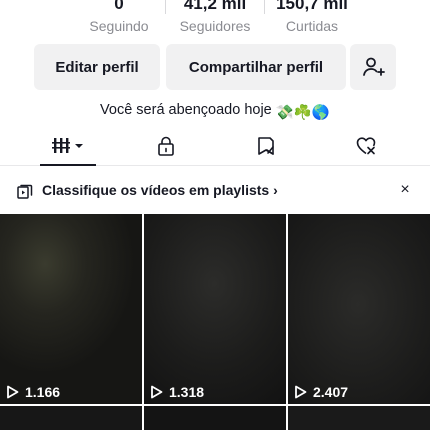 The image size is (430, 430). I want to click on tab-saved, so click(266, 146).